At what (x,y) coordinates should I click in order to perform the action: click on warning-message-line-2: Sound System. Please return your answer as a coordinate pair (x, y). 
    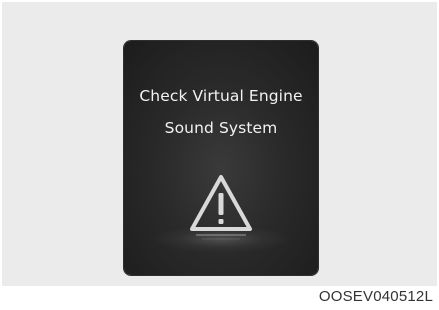
    Looking at the image, I should click on (221, 128).